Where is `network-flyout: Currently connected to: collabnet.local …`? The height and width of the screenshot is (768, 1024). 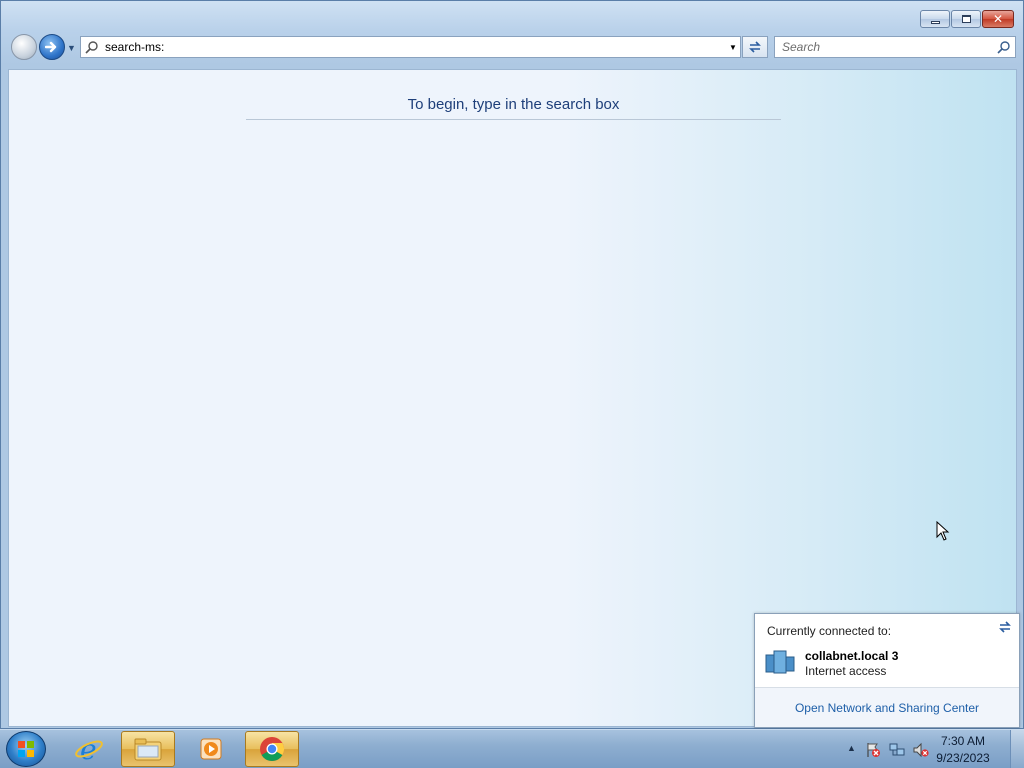
network-flyout: Currently connected to: collabnet.local … is located at coordinates (887, 670).